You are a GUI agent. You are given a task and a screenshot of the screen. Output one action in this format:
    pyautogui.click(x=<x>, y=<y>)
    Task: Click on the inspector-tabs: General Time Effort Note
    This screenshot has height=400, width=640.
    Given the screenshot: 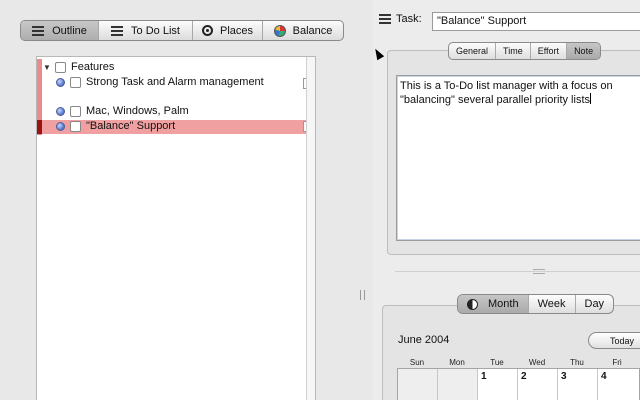 What is the action you would take?
    pyautogui.click(x=525, y=51)
    